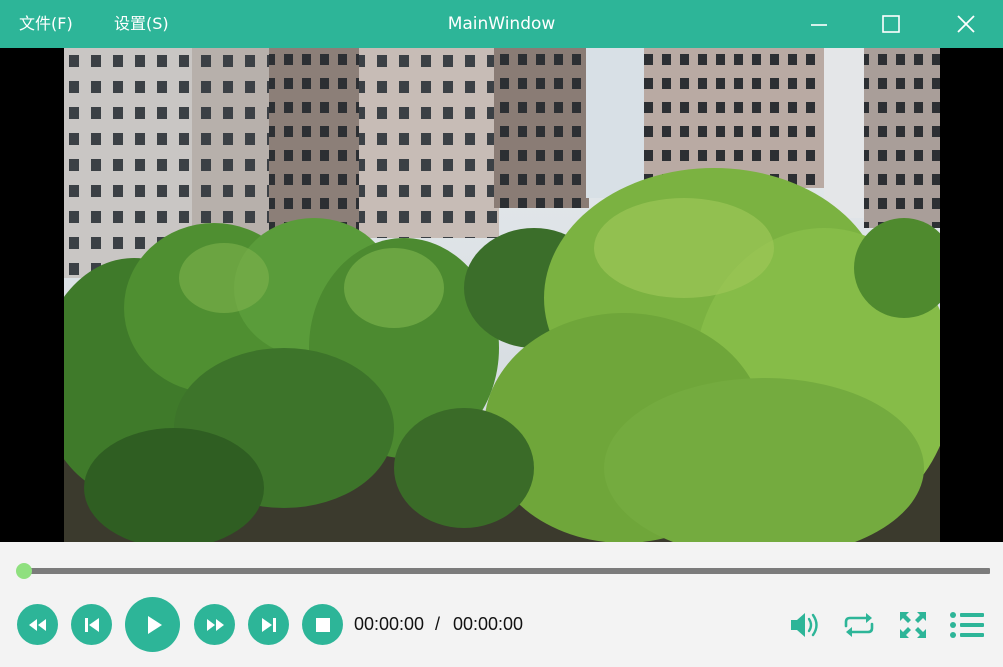 This screenshot has height=667, width=1003. I want to click on menu-settings: 设置(S), so click(141, 24).